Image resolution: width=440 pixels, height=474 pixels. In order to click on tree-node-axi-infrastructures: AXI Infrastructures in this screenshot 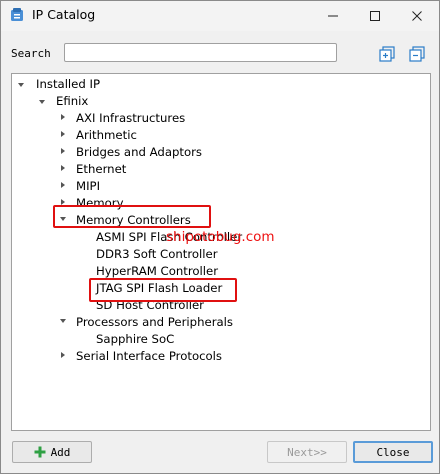, I will do `click(130, 118)`.